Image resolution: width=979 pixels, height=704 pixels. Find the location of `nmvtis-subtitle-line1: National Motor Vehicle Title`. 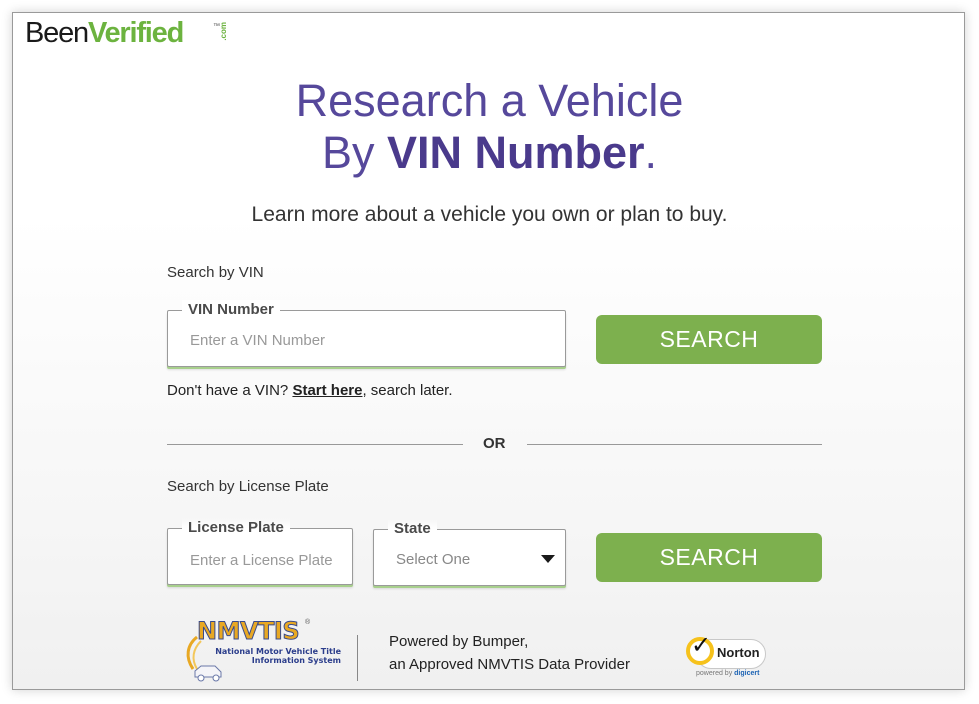

nmvtis-subtitle-line1: National Motor Vehicle Title is located at coordinates (278, 651).